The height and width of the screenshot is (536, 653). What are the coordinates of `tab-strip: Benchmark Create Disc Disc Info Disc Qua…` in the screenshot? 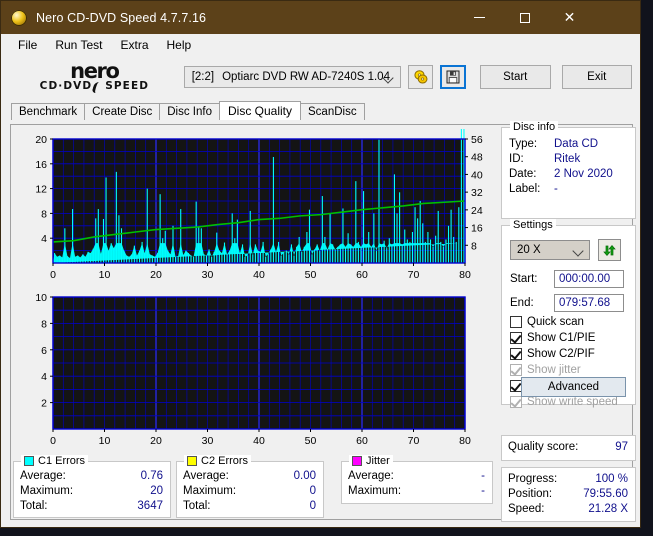 It's located at (325, 110).